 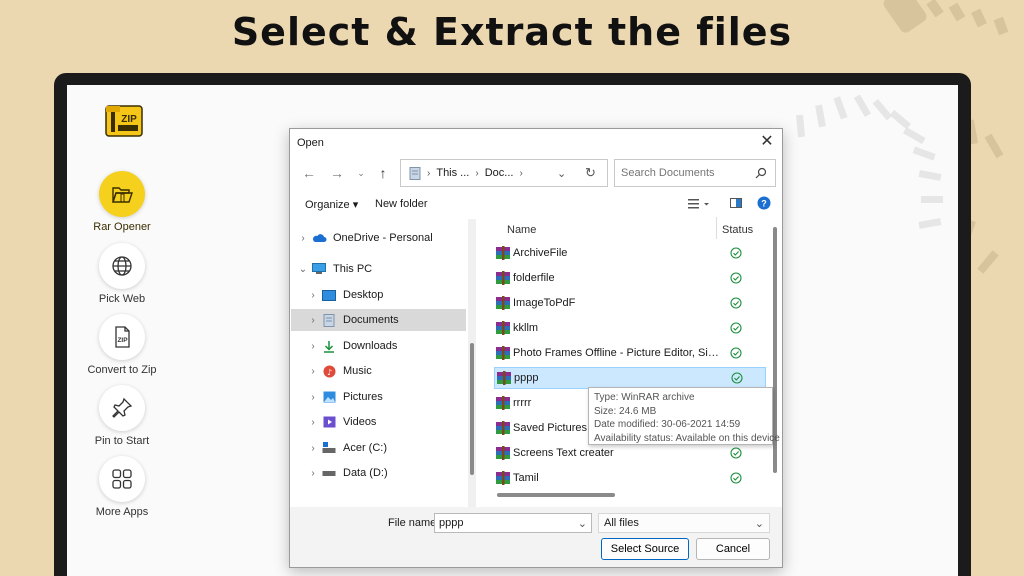 What do you see at coordinates (363, 397) in the screenshot?
I see `tree-label: Pictures` at bounding box center [363, 397].